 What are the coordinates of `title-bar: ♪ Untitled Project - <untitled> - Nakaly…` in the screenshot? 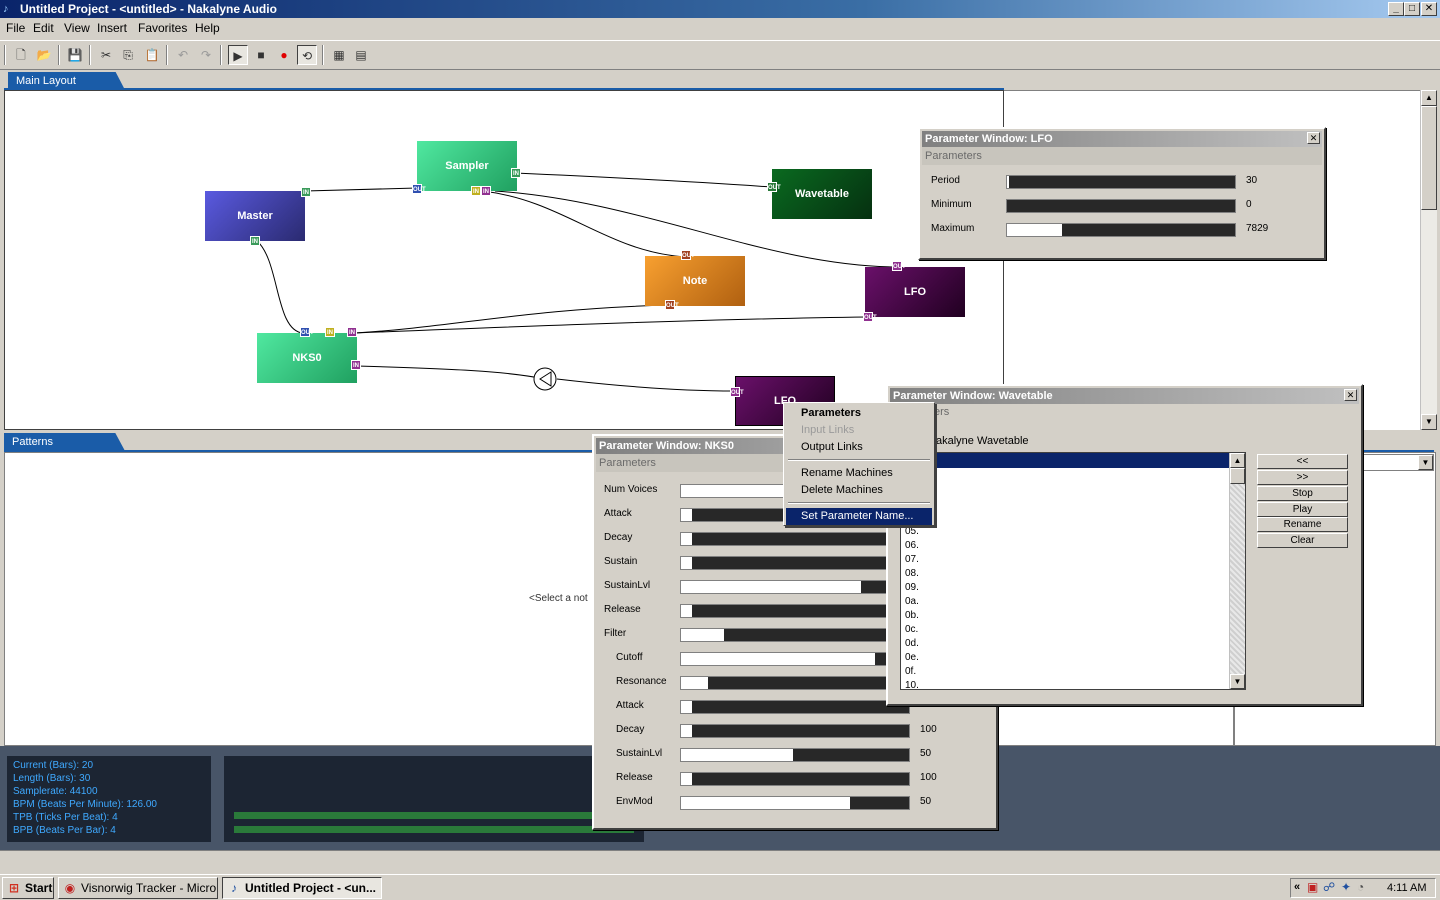 It's located at (720, 9).